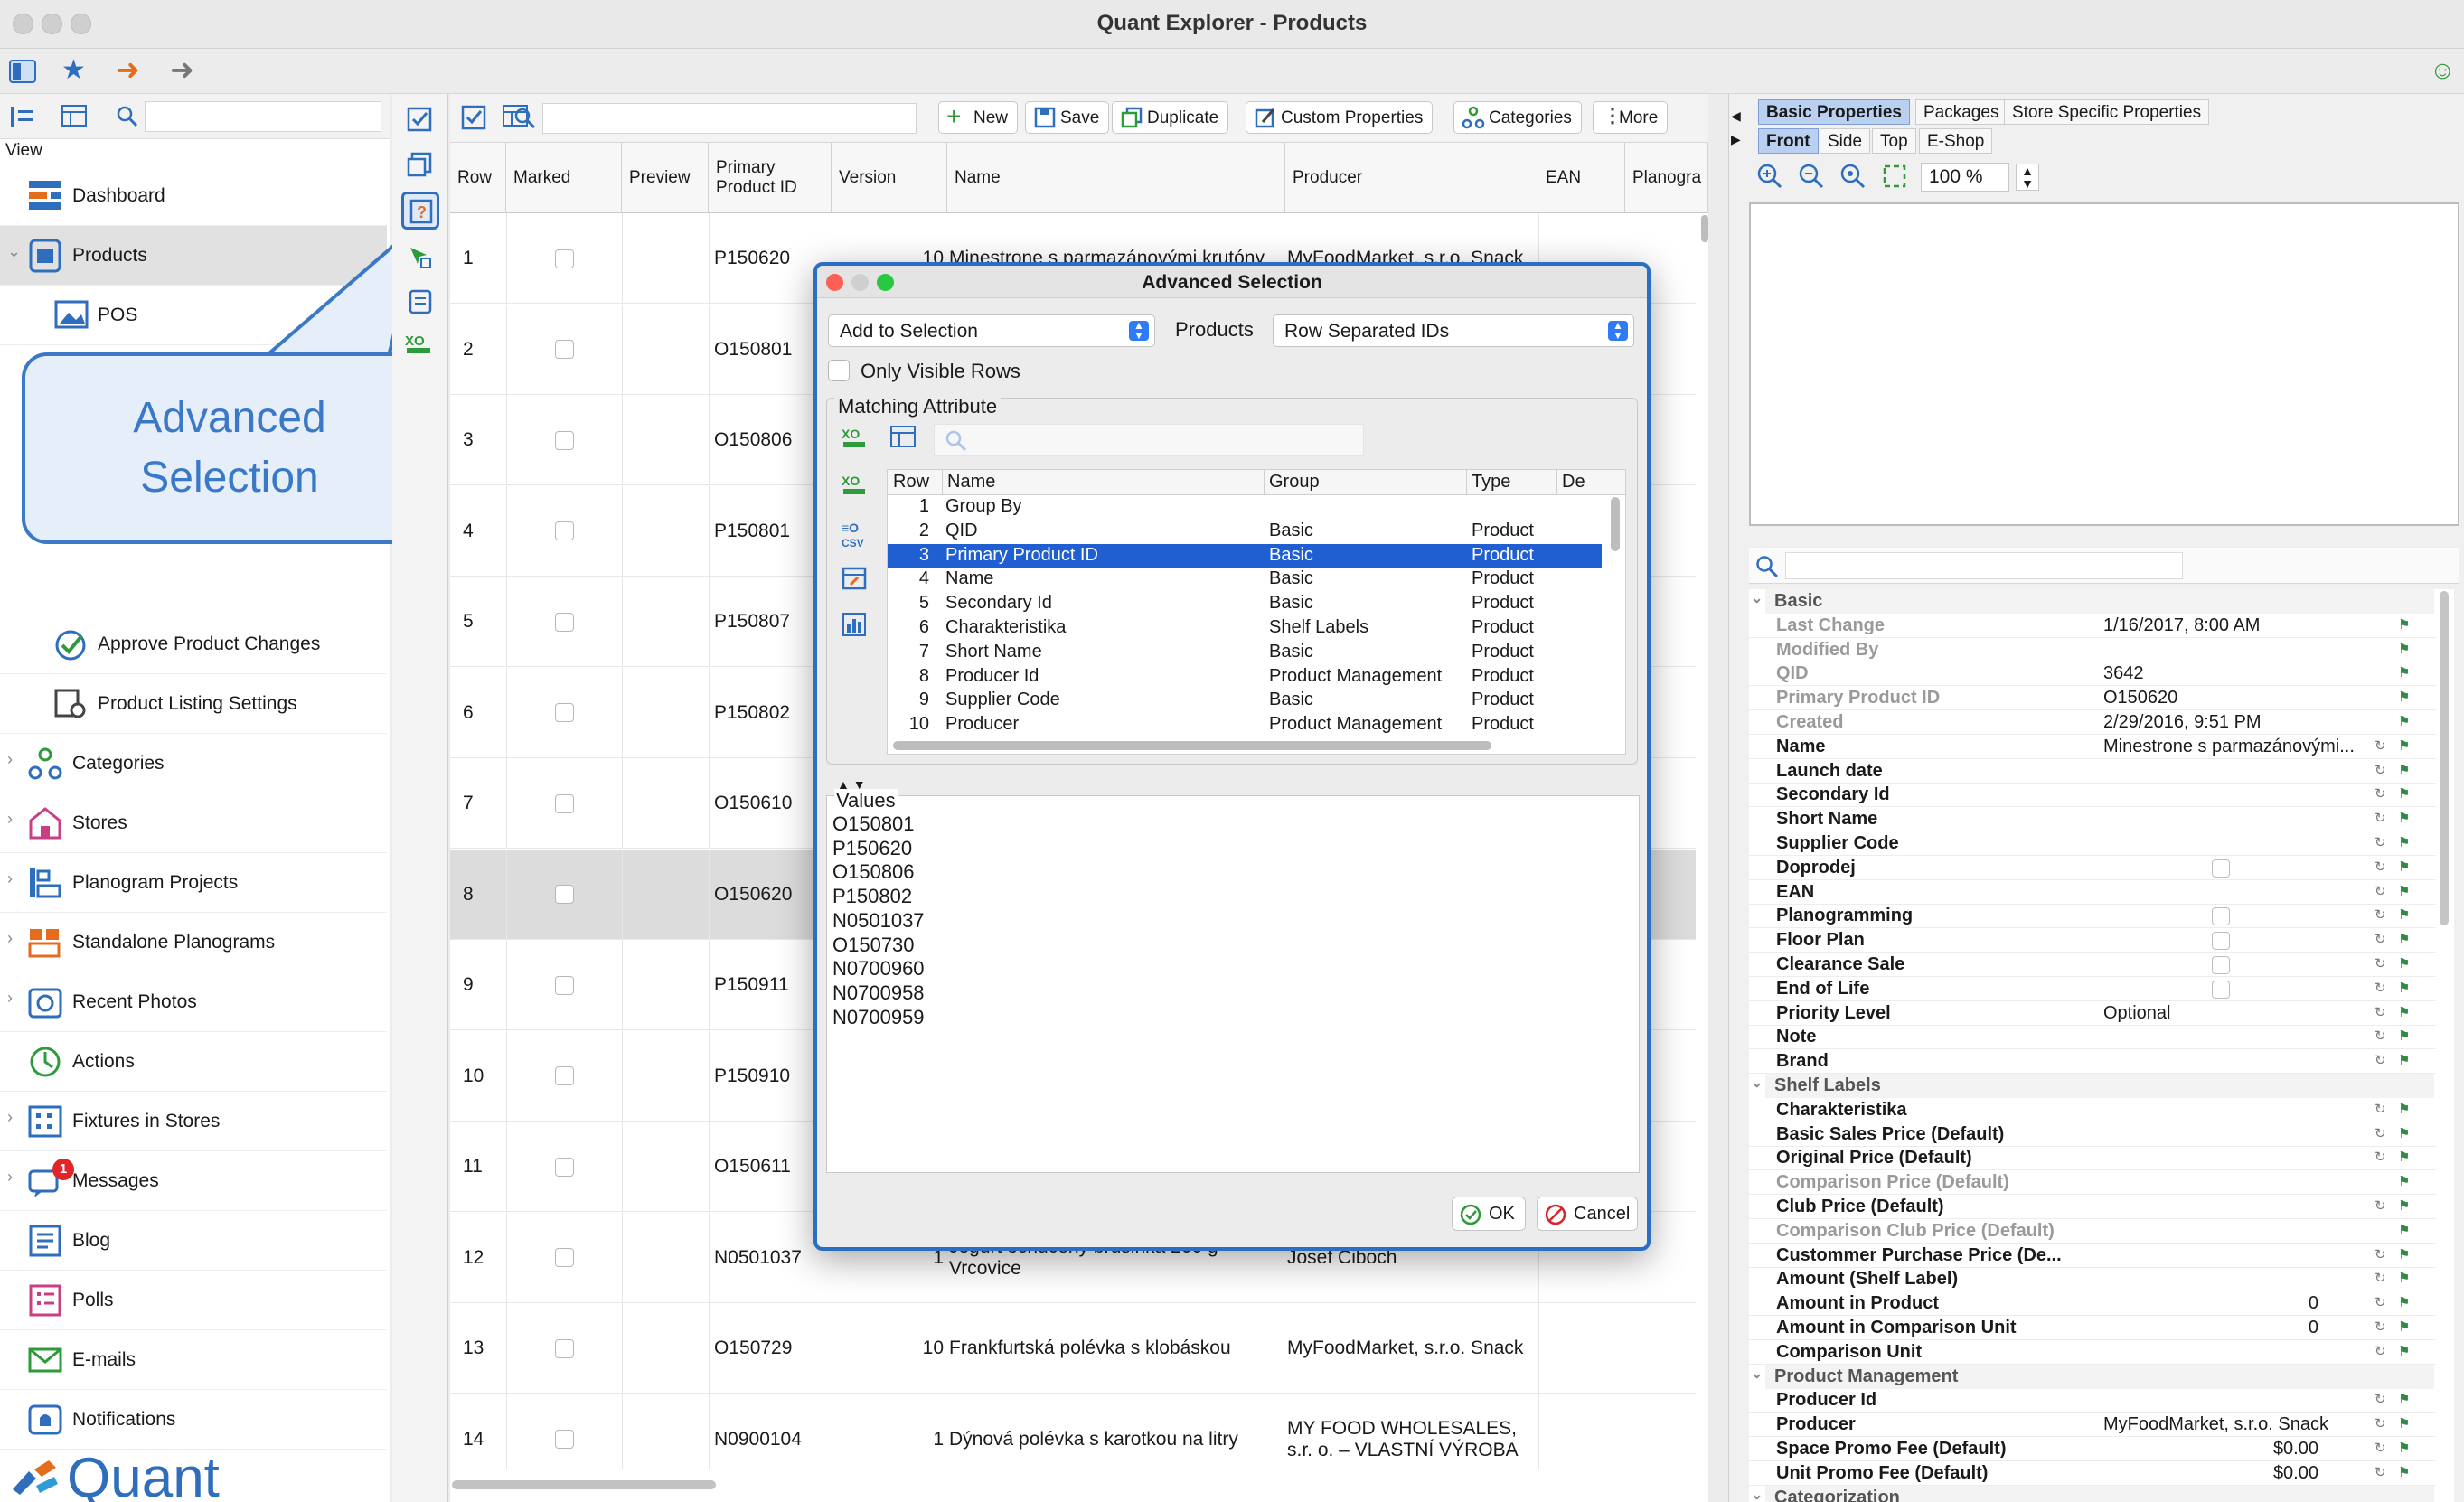 This screenshot has height=1502, width=2464. I want to click on attr-col-row: Row, so click(911, 483).